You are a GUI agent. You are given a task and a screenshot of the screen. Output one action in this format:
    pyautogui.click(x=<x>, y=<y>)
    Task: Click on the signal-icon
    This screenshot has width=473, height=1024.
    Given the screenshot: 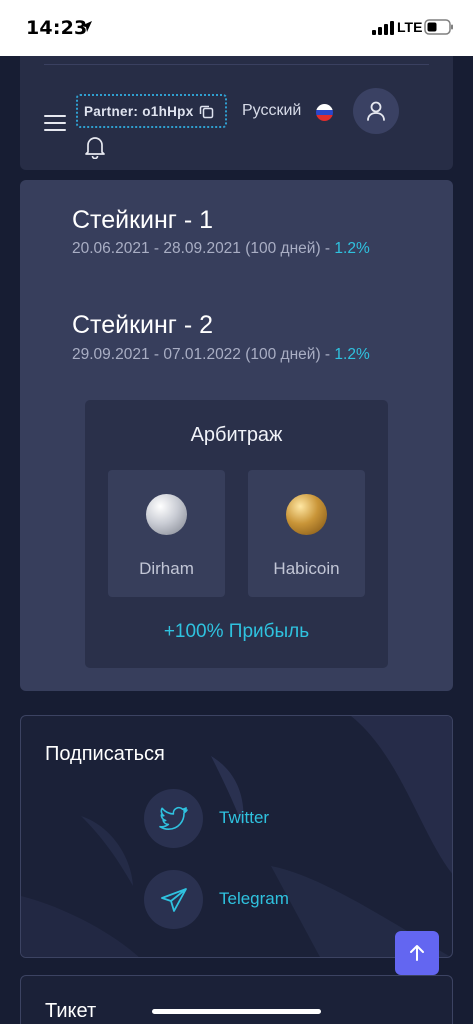 What is the action you would take?
    pyautogui.click(x=383, y=28)
    